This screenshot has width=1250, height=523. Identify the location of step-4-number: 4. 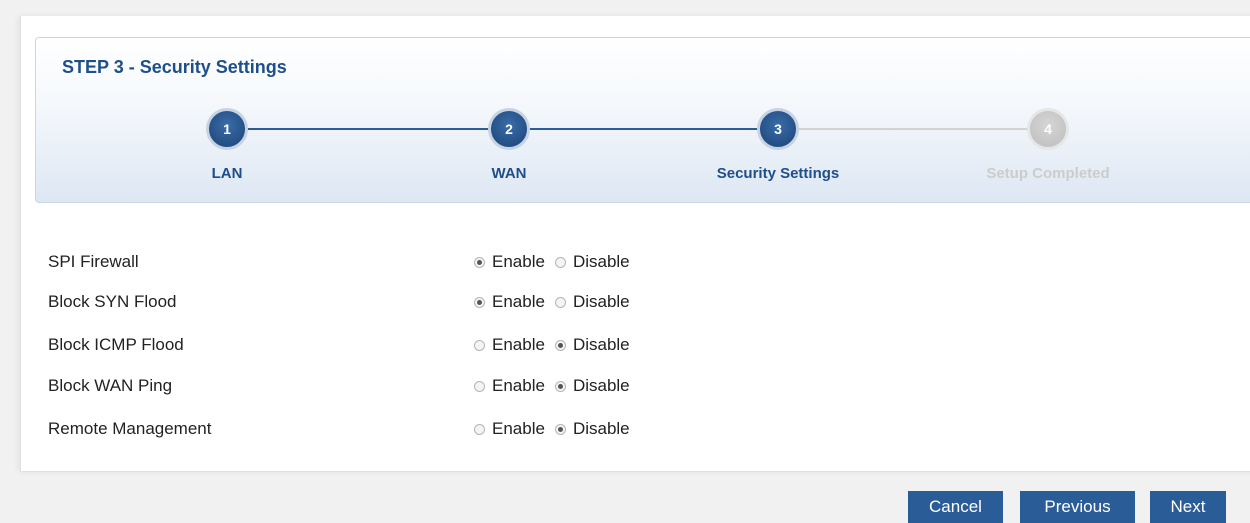
(1048, 129).